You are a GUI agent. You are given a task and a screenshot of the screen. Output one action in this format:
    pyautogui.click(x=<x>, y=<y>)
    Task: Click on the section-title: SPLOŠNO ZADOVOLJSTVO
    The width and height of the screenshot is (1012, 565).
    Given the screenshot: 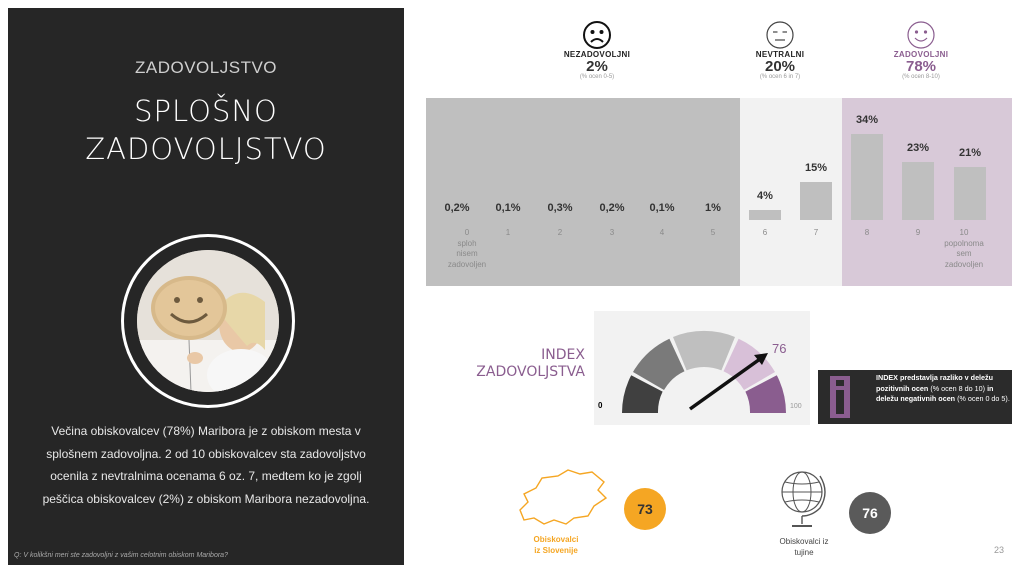 What is the action you would take?
    pyautogui.click(x=206, y=130)
    